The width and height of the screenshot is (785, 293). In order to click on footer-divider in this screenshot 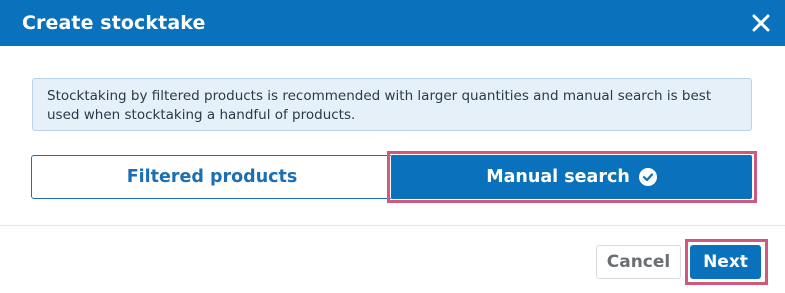, I will do `click(392, 225)`.